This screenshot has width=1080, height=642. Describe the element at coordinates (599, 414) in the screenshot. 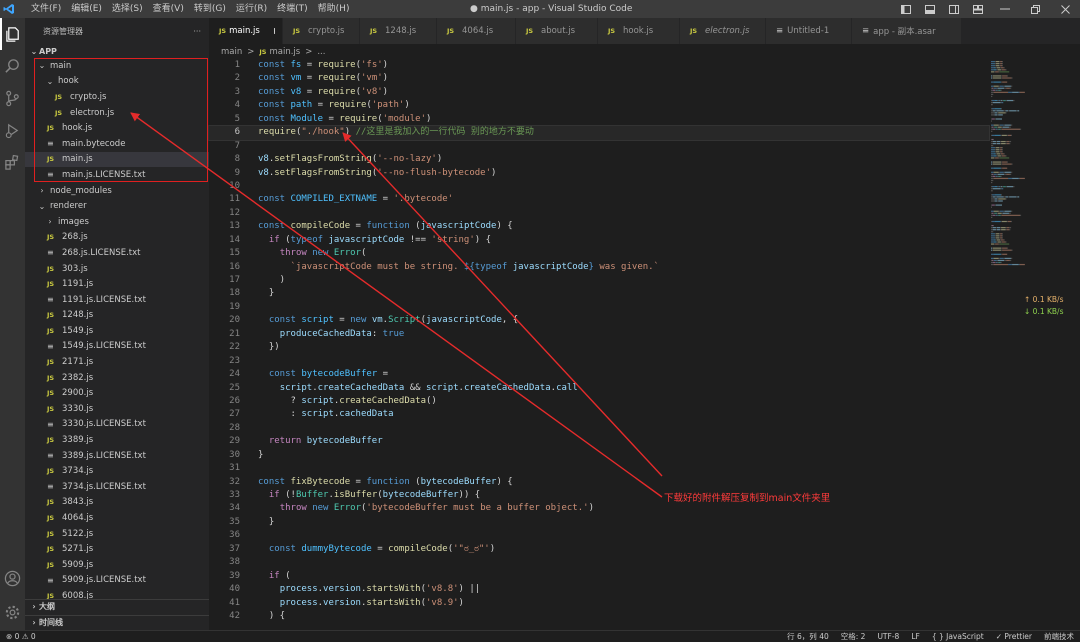

I see `code-line: 27 : script.cachedData` at that location.